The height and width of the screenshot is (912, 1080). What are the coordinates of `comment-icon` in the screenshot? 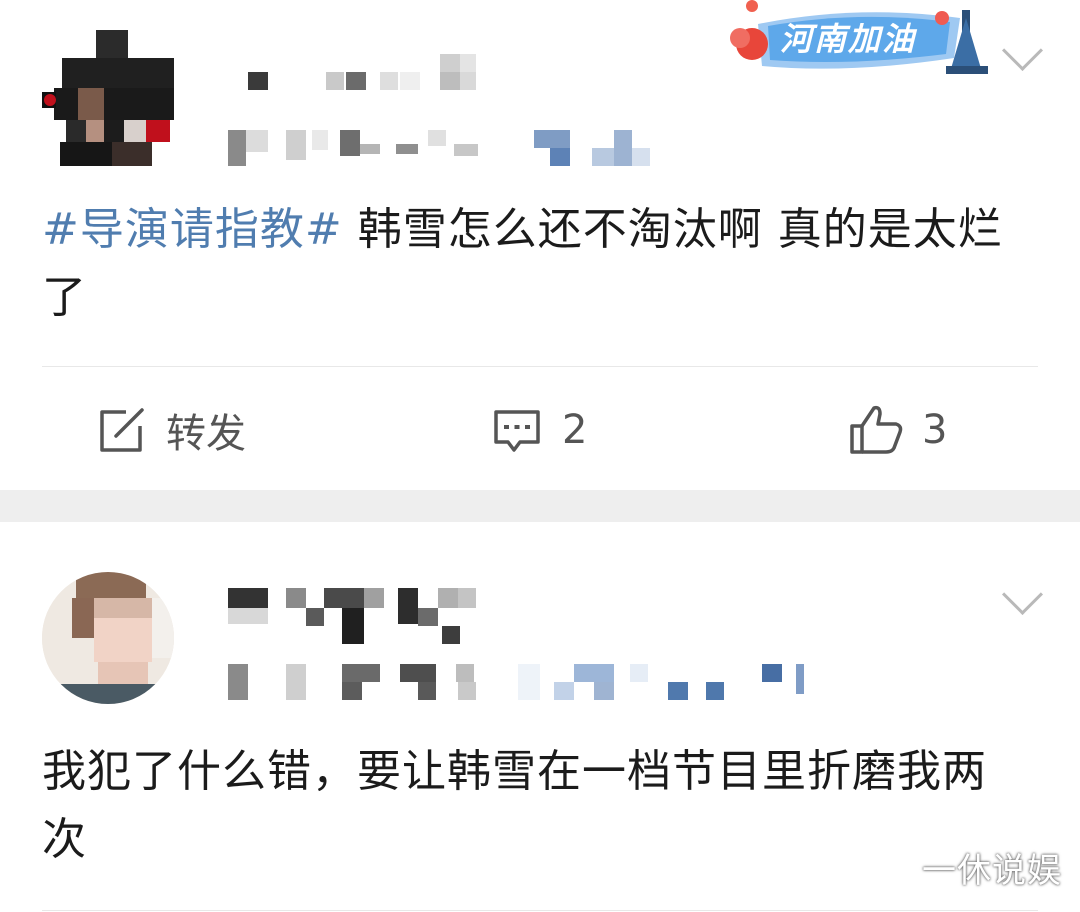 It's located at (517, 430).